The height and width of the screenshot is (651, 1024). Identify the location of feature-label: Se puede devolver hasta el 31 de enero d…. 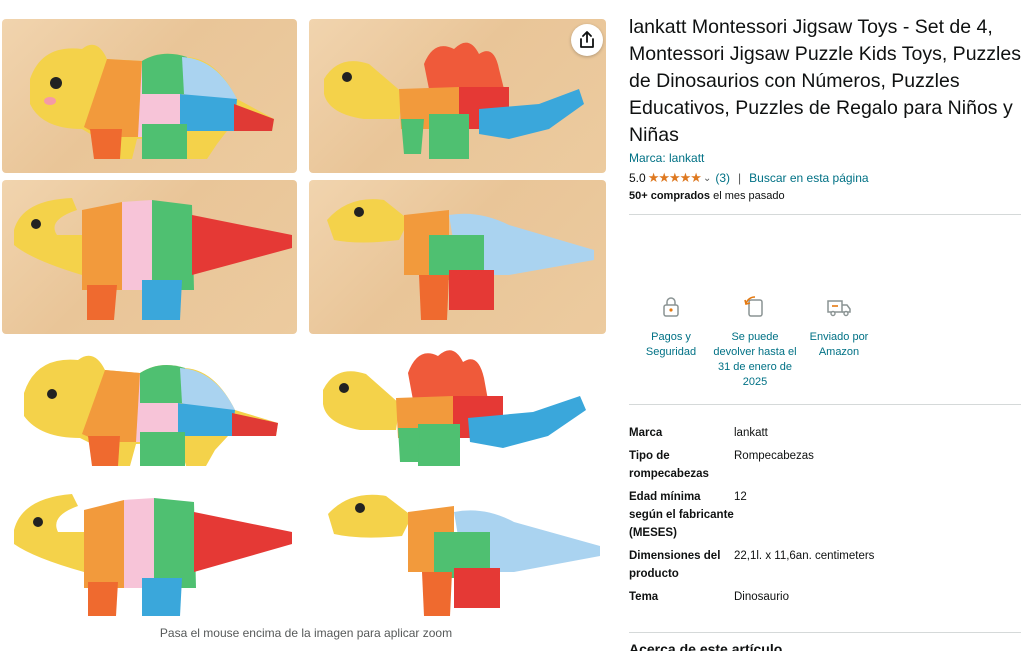
(755, 359).